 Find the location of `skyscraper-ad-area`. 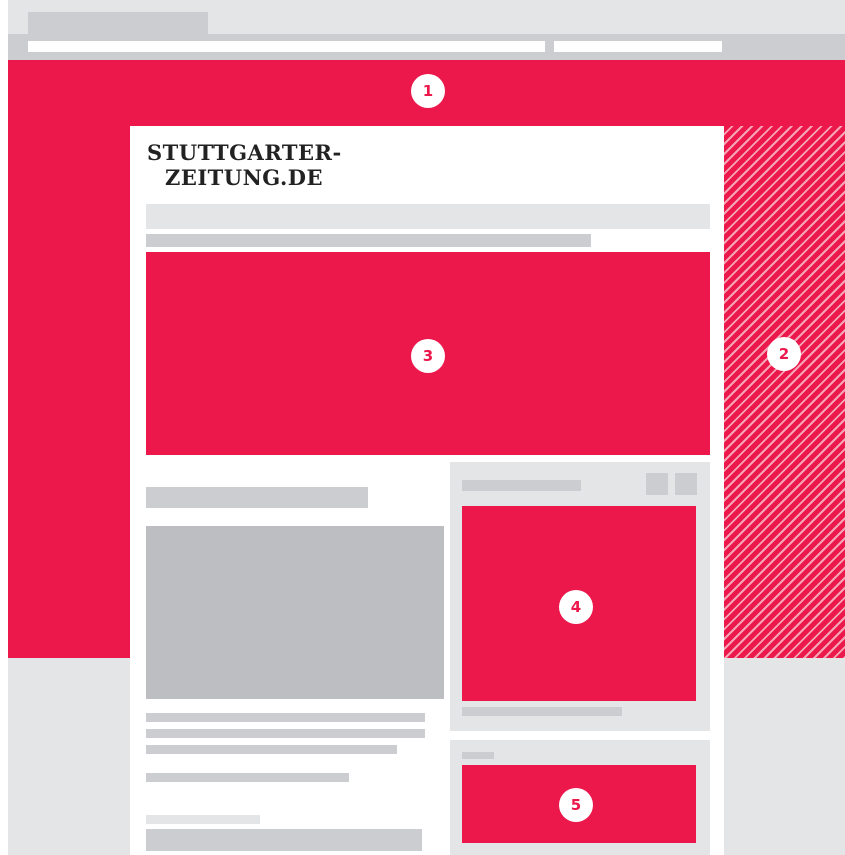

skyscraper-ad-area is located at coordinates (784, 392).